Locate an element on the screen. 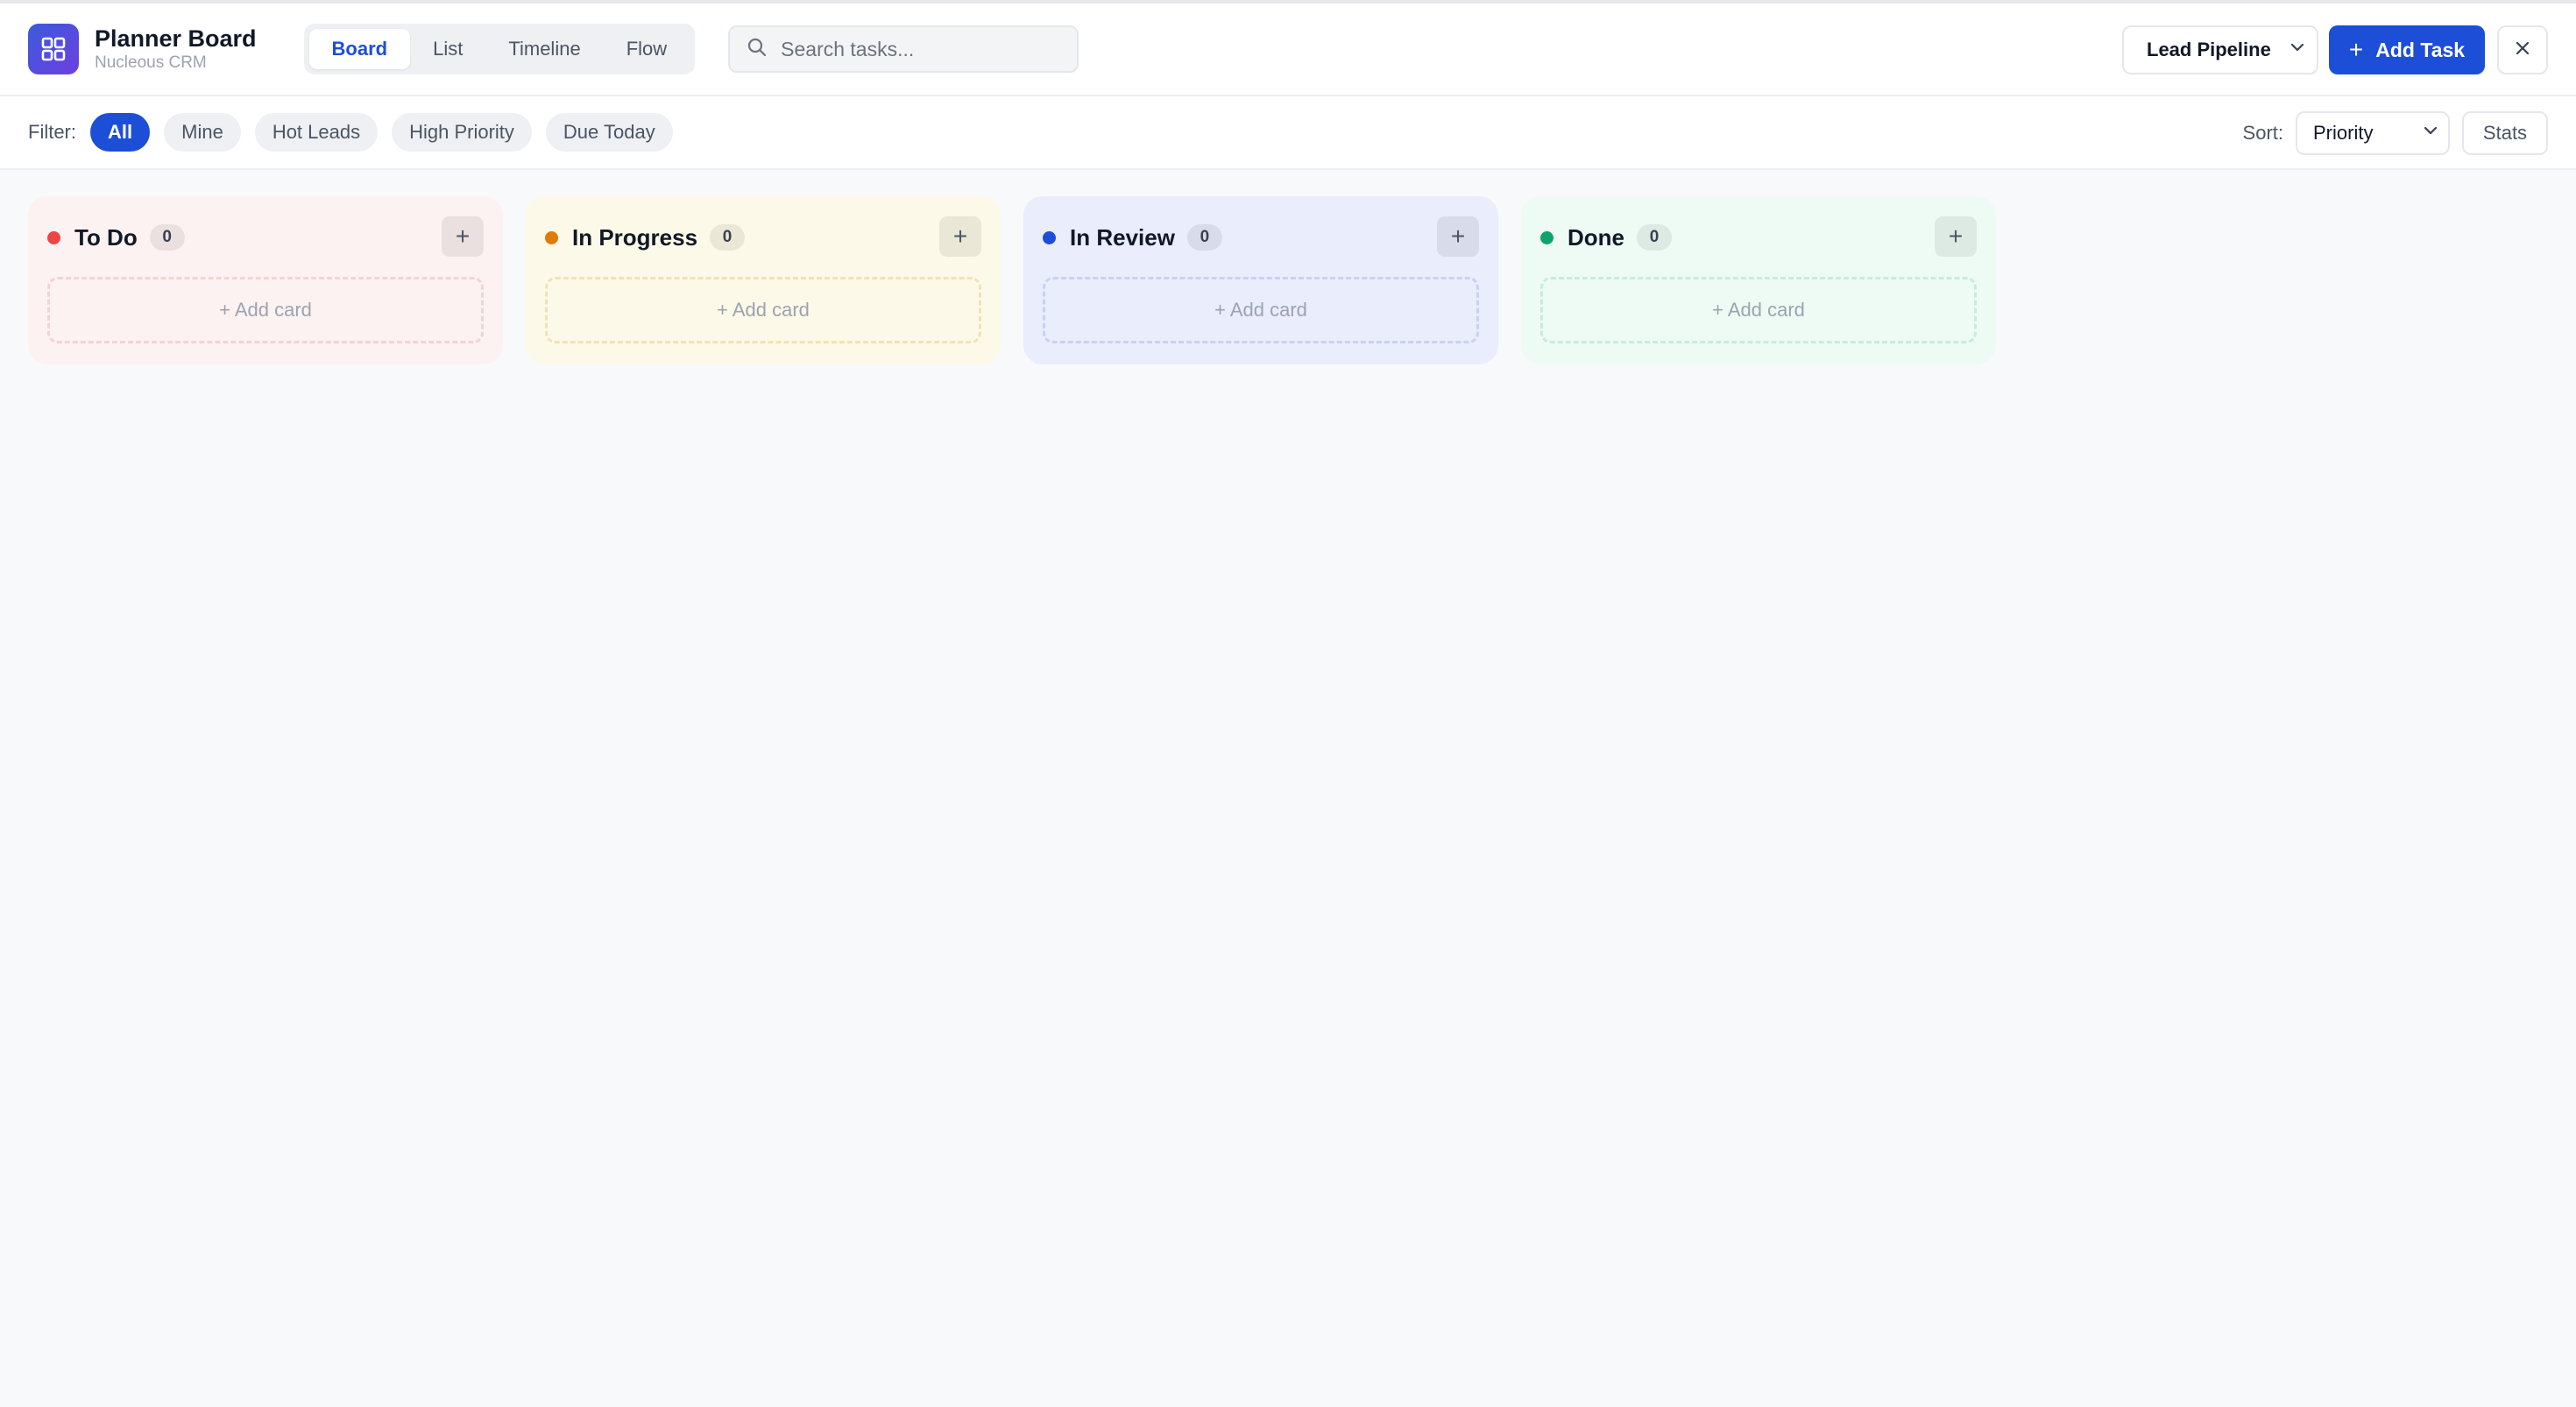 This screenshot has width=2576, height=1407. sort-controls: Sort: Priority Stats is located at coordinates (2395, 133).